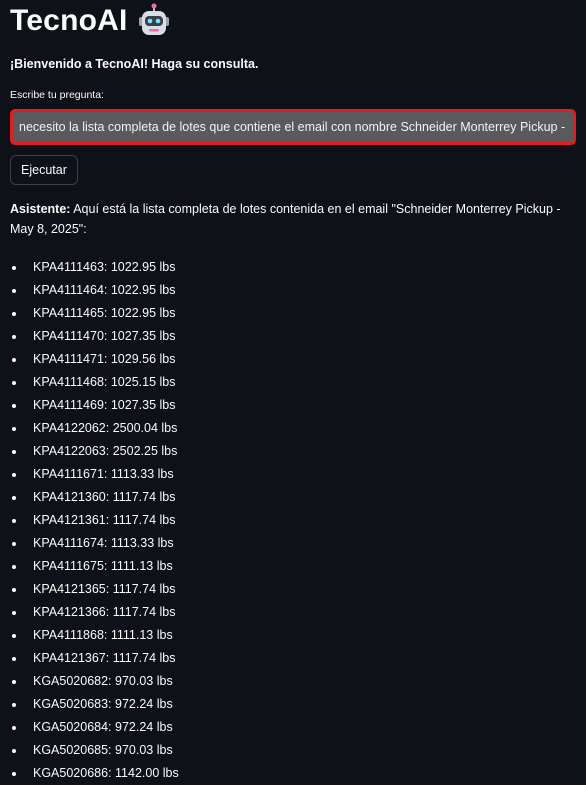 This screenshot has height=785, width=586. What do you see at coordinates (70, 359) in the screenshot?
I see `lot-id: KPA4111471:` at bounding box center [70, 359].